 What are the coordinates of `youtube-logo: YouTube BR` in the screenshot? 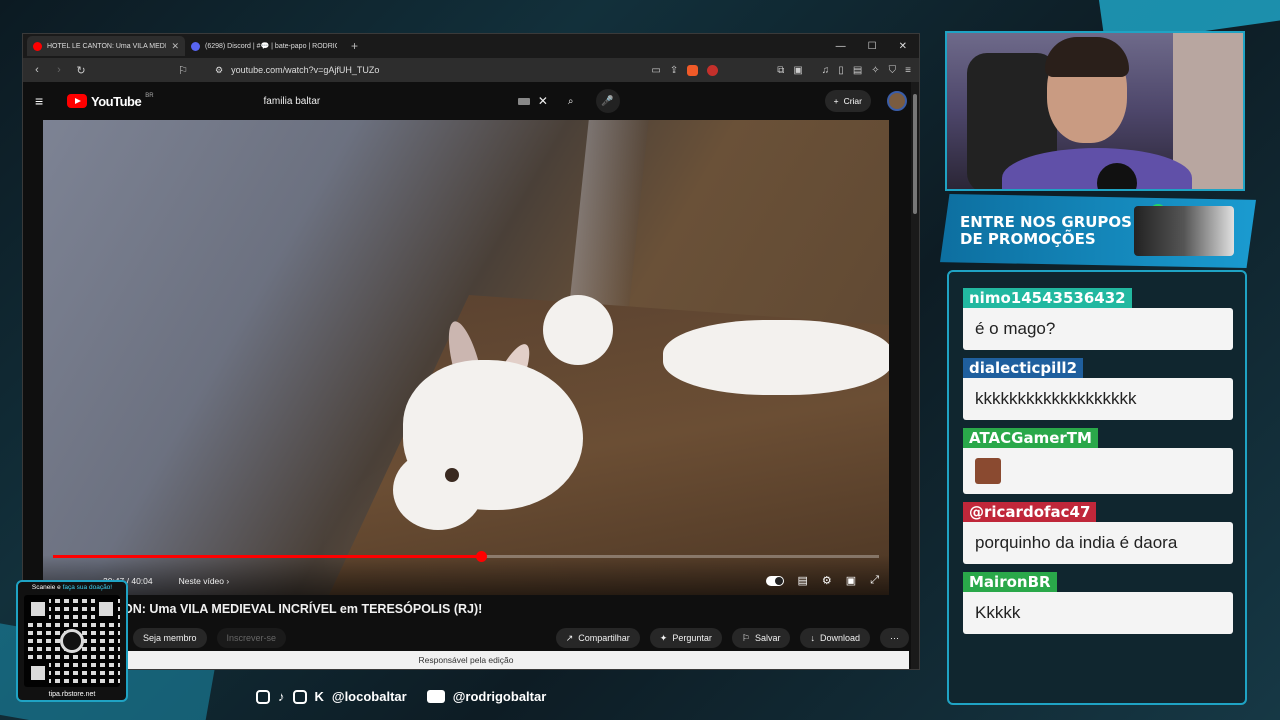 It's located at (110, 101).